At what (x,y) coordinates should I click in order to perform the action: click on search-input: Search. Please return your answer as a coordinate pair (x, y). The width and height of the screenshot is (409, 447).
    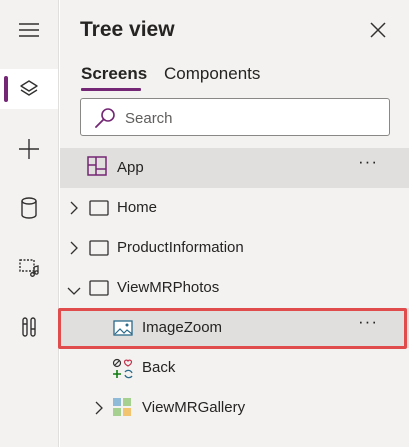
    Looking at the image, I should click on (235, 117).